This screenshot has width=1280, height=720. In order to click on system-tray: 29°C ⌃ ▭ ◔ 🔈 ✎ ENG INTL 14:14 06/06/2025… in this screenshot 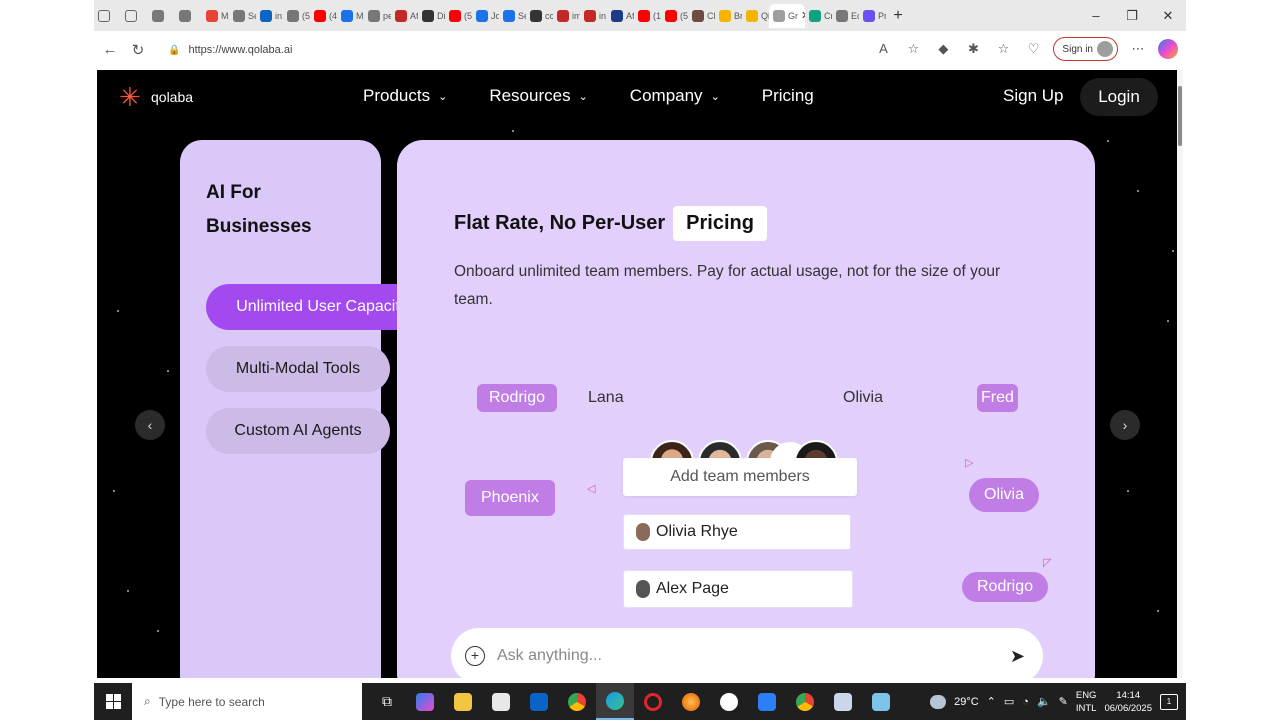, I will do `click(1058, 701)`.